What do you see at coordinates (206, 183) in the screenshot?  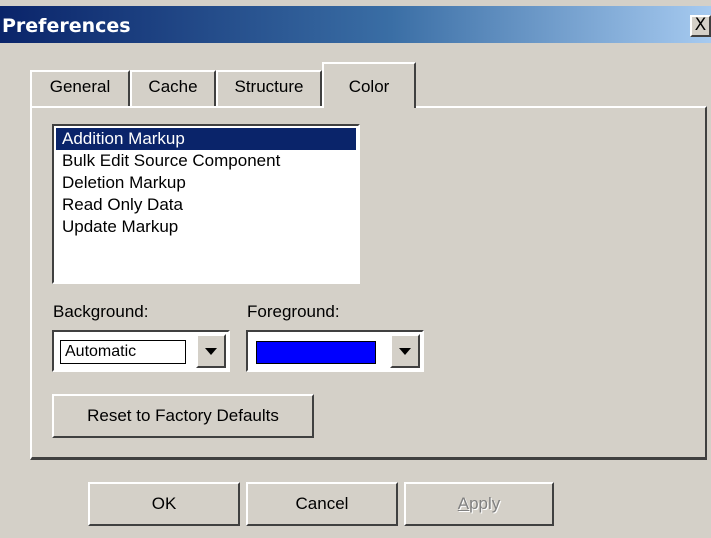 I see `list-item-deletion-markup: Deletion Markup` at bounding box center [206, 183].